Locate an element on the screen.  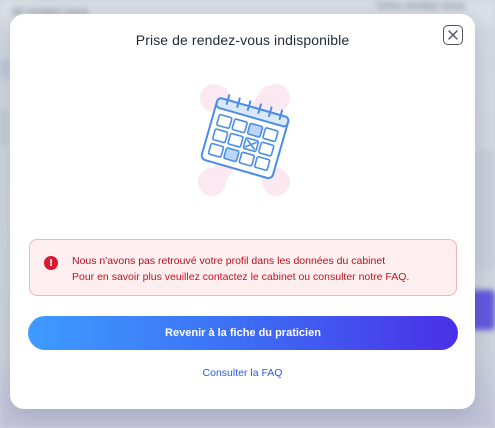
modal-title: Prise de rendez-vous indisponible is located at coordinates (242, 40).